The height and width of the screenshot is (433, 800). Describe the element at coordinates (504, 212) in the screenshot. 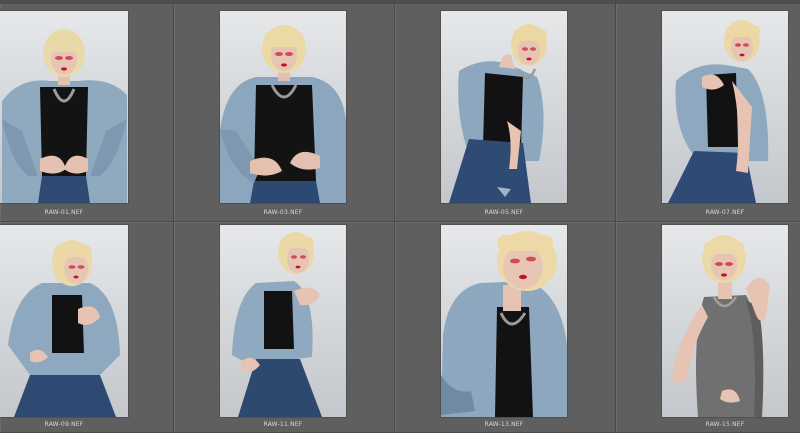

I see `thumbnail-filename: RAW-05.NEF` at that location.